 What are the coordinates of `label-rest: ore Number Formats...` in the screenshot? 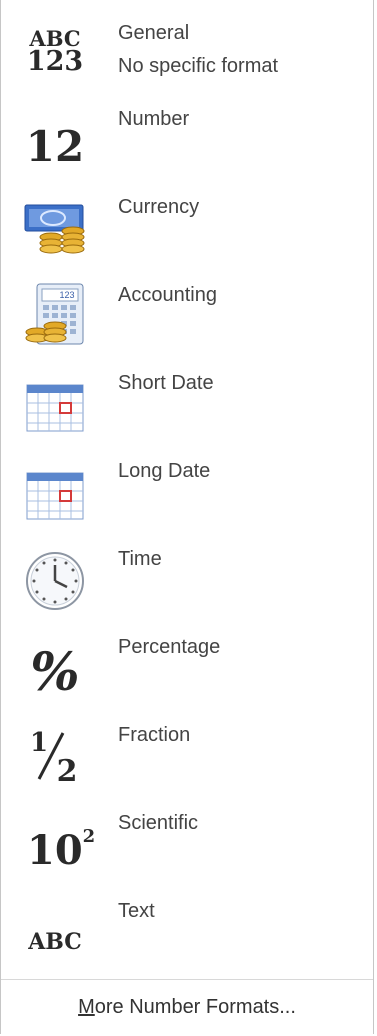 It's located at (195, 1007).